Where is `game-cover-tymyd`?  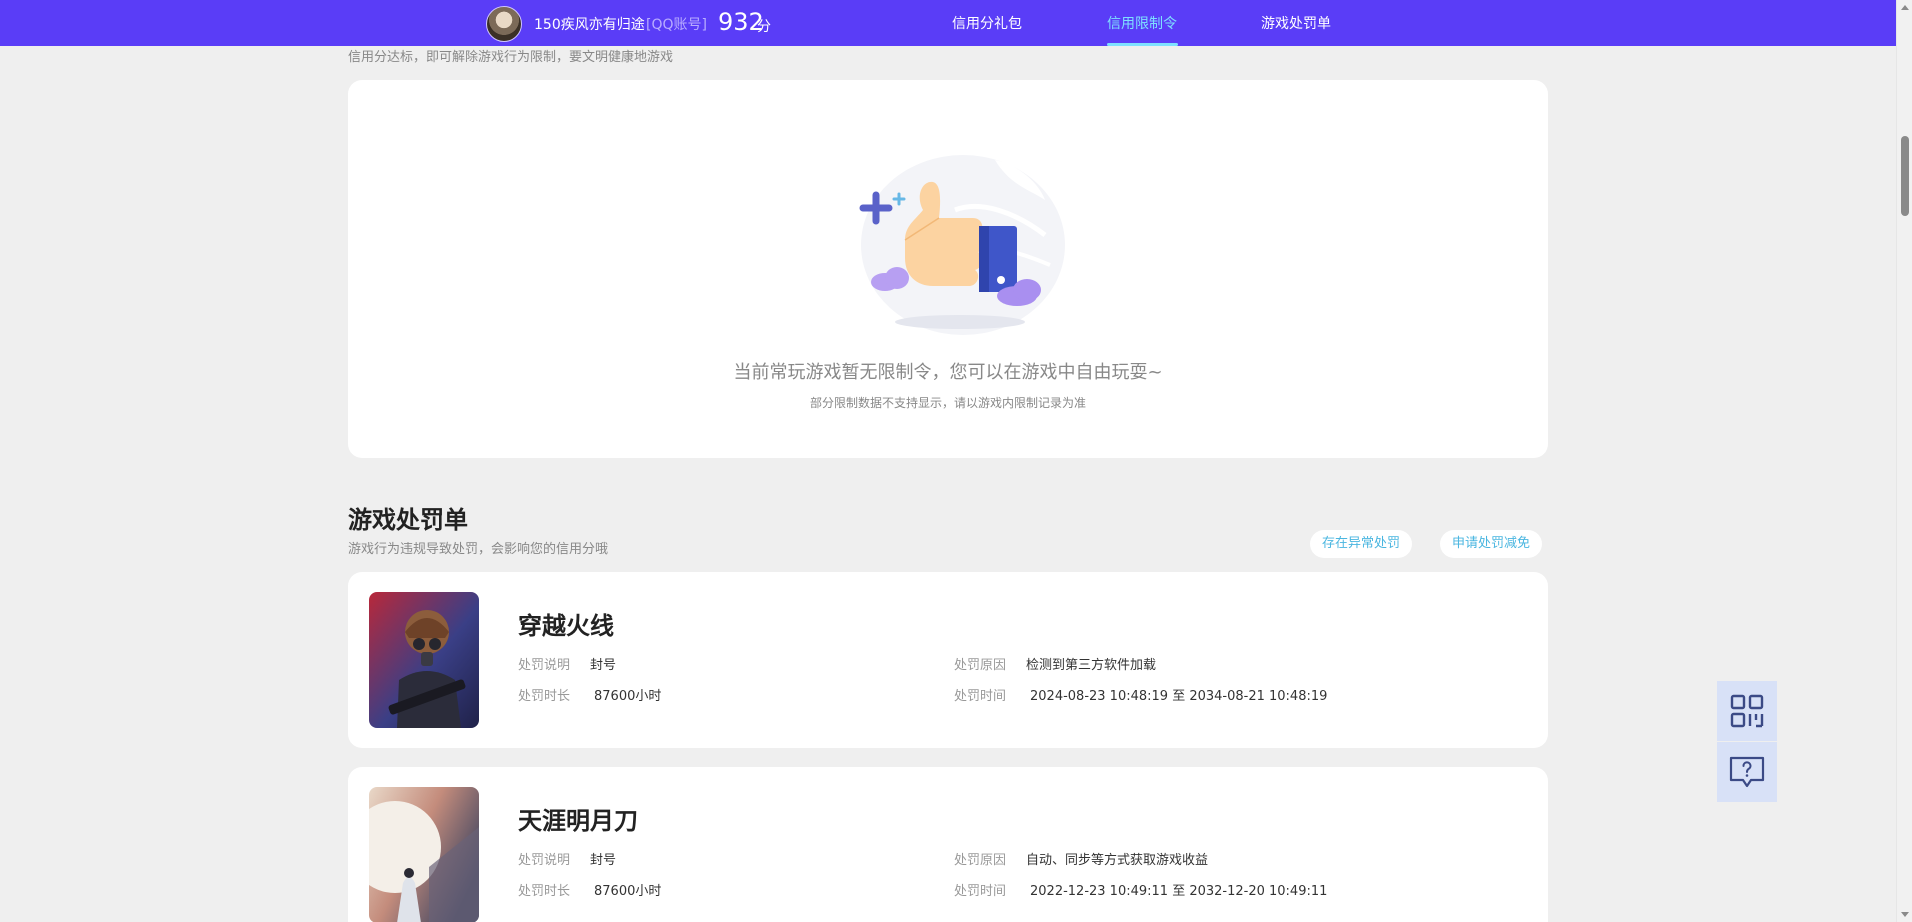 game-cover-tymyd is located at coordinates (424, 854).